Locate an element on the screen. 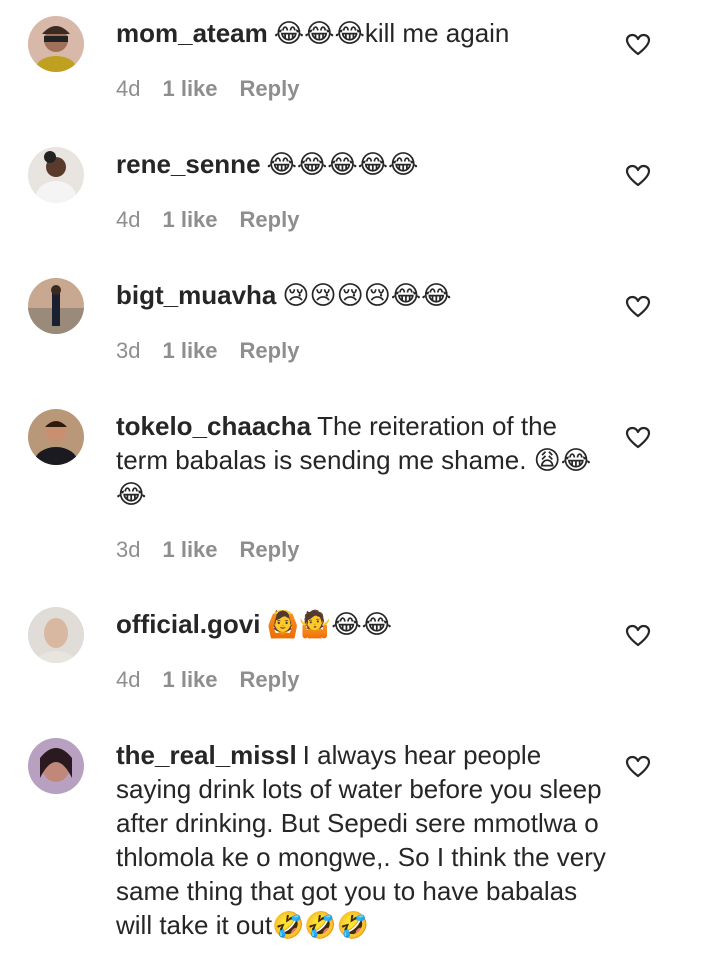  comment-username: bigt_muavha is located at coordinates (196, 295).